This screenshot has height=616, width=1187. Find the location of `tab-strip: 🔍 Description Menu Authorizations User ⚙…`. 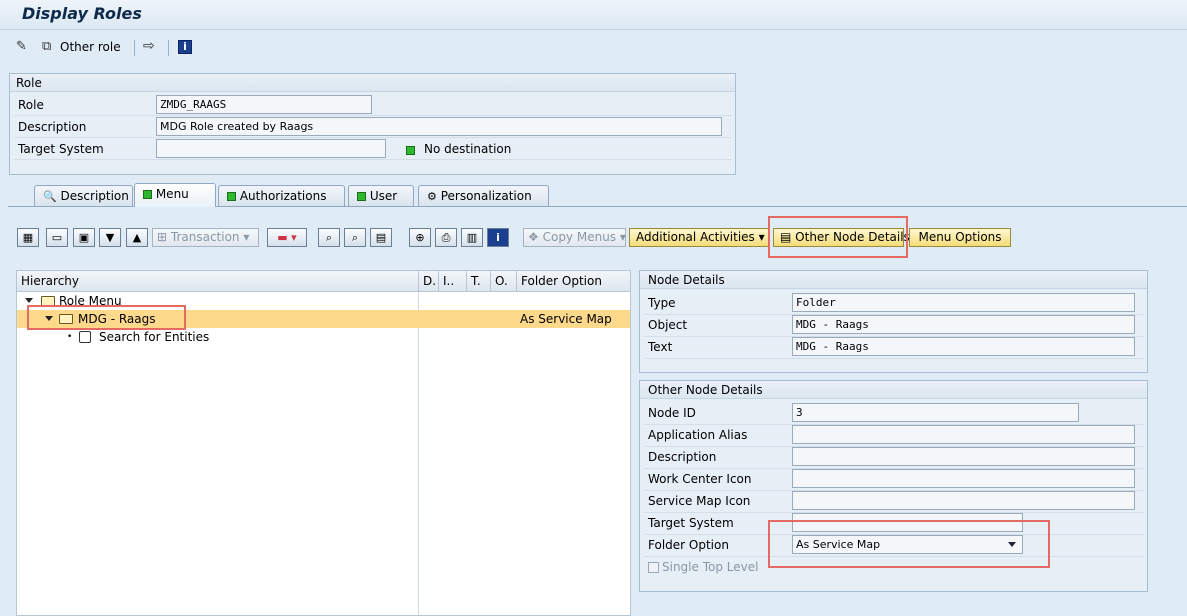

tab-strip: 🔍 Description Menu Authorizations User ⚙… is located at coordinates (593, 195).